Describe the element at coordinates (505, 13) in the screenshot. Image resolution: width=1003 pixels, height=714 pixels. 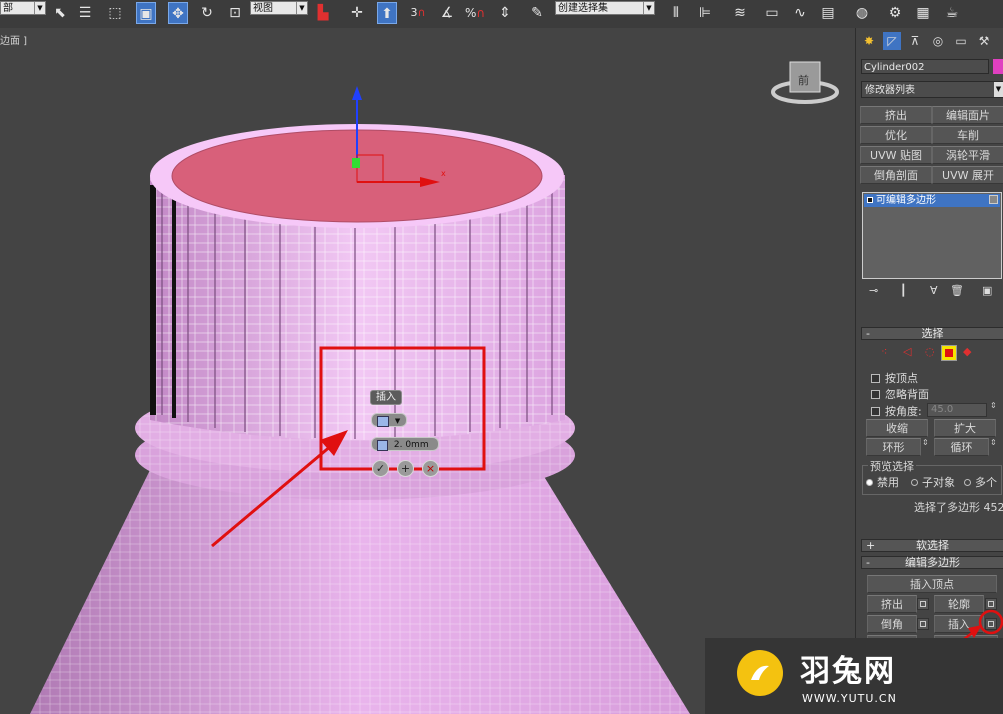
I see `spinner-snap-icon: ⇕` at that location.